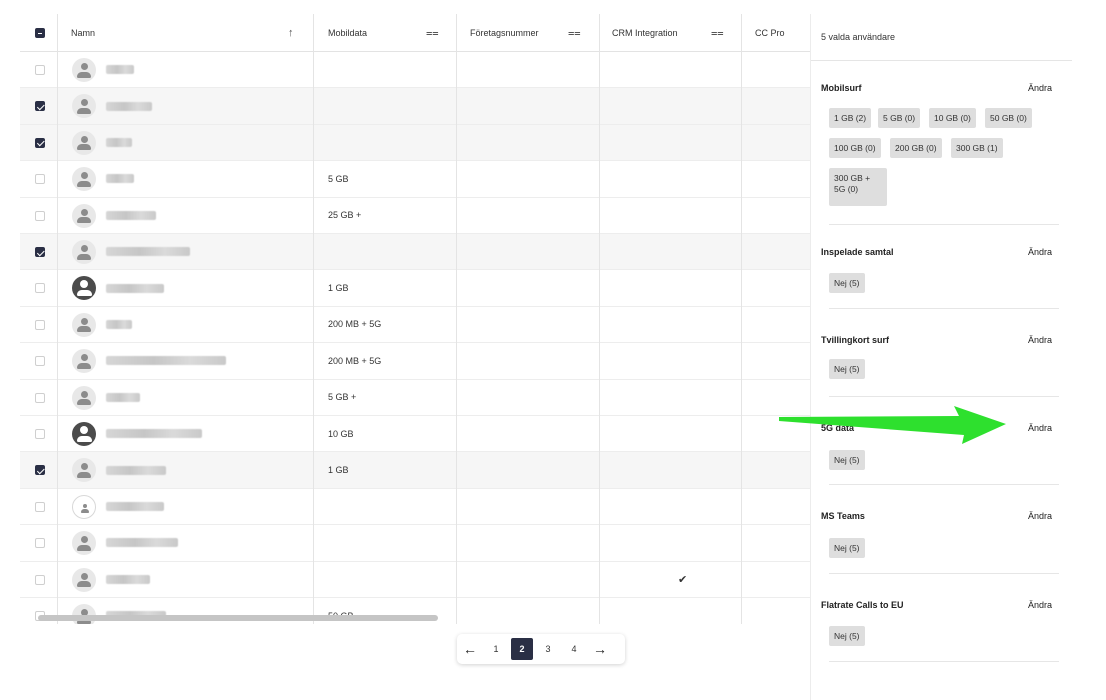  What do you see at coordinates (341, 433) in the screenshot?
I see `mobildata-cell: 10 GB` at bounding box center [341, 433].